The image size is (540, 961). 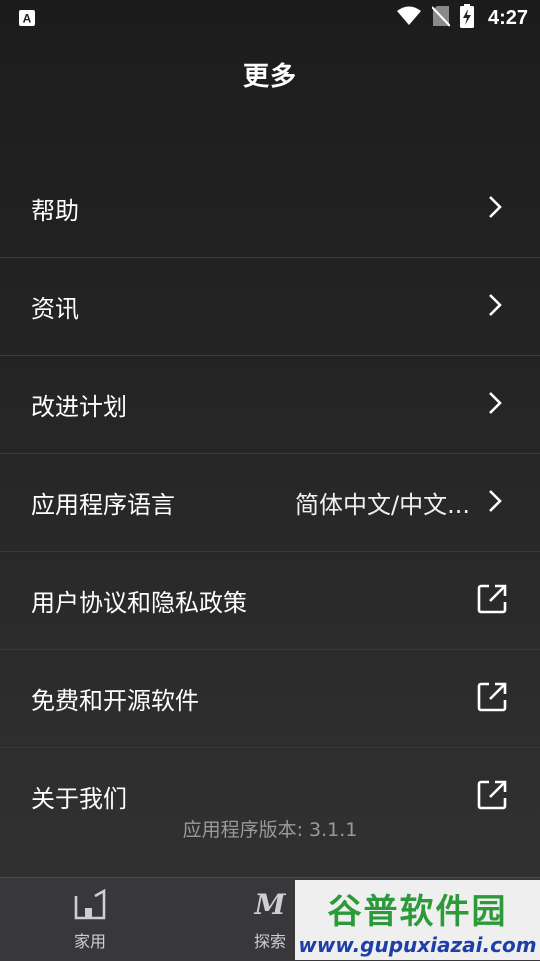 What do you see at coordinates (417, 911) in the screenshot?
I see `watermark-main: 谷普软件园` at bounding box center [417, 911].